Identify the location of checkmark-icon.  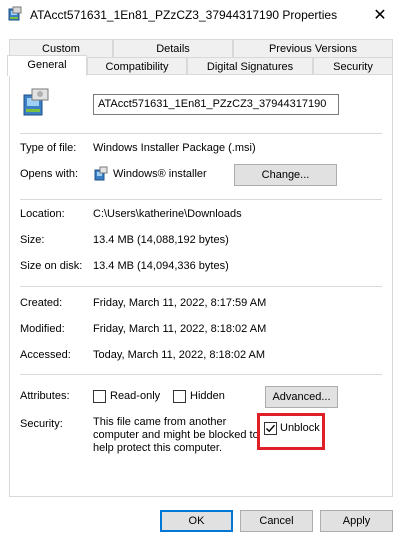
(271, 428).